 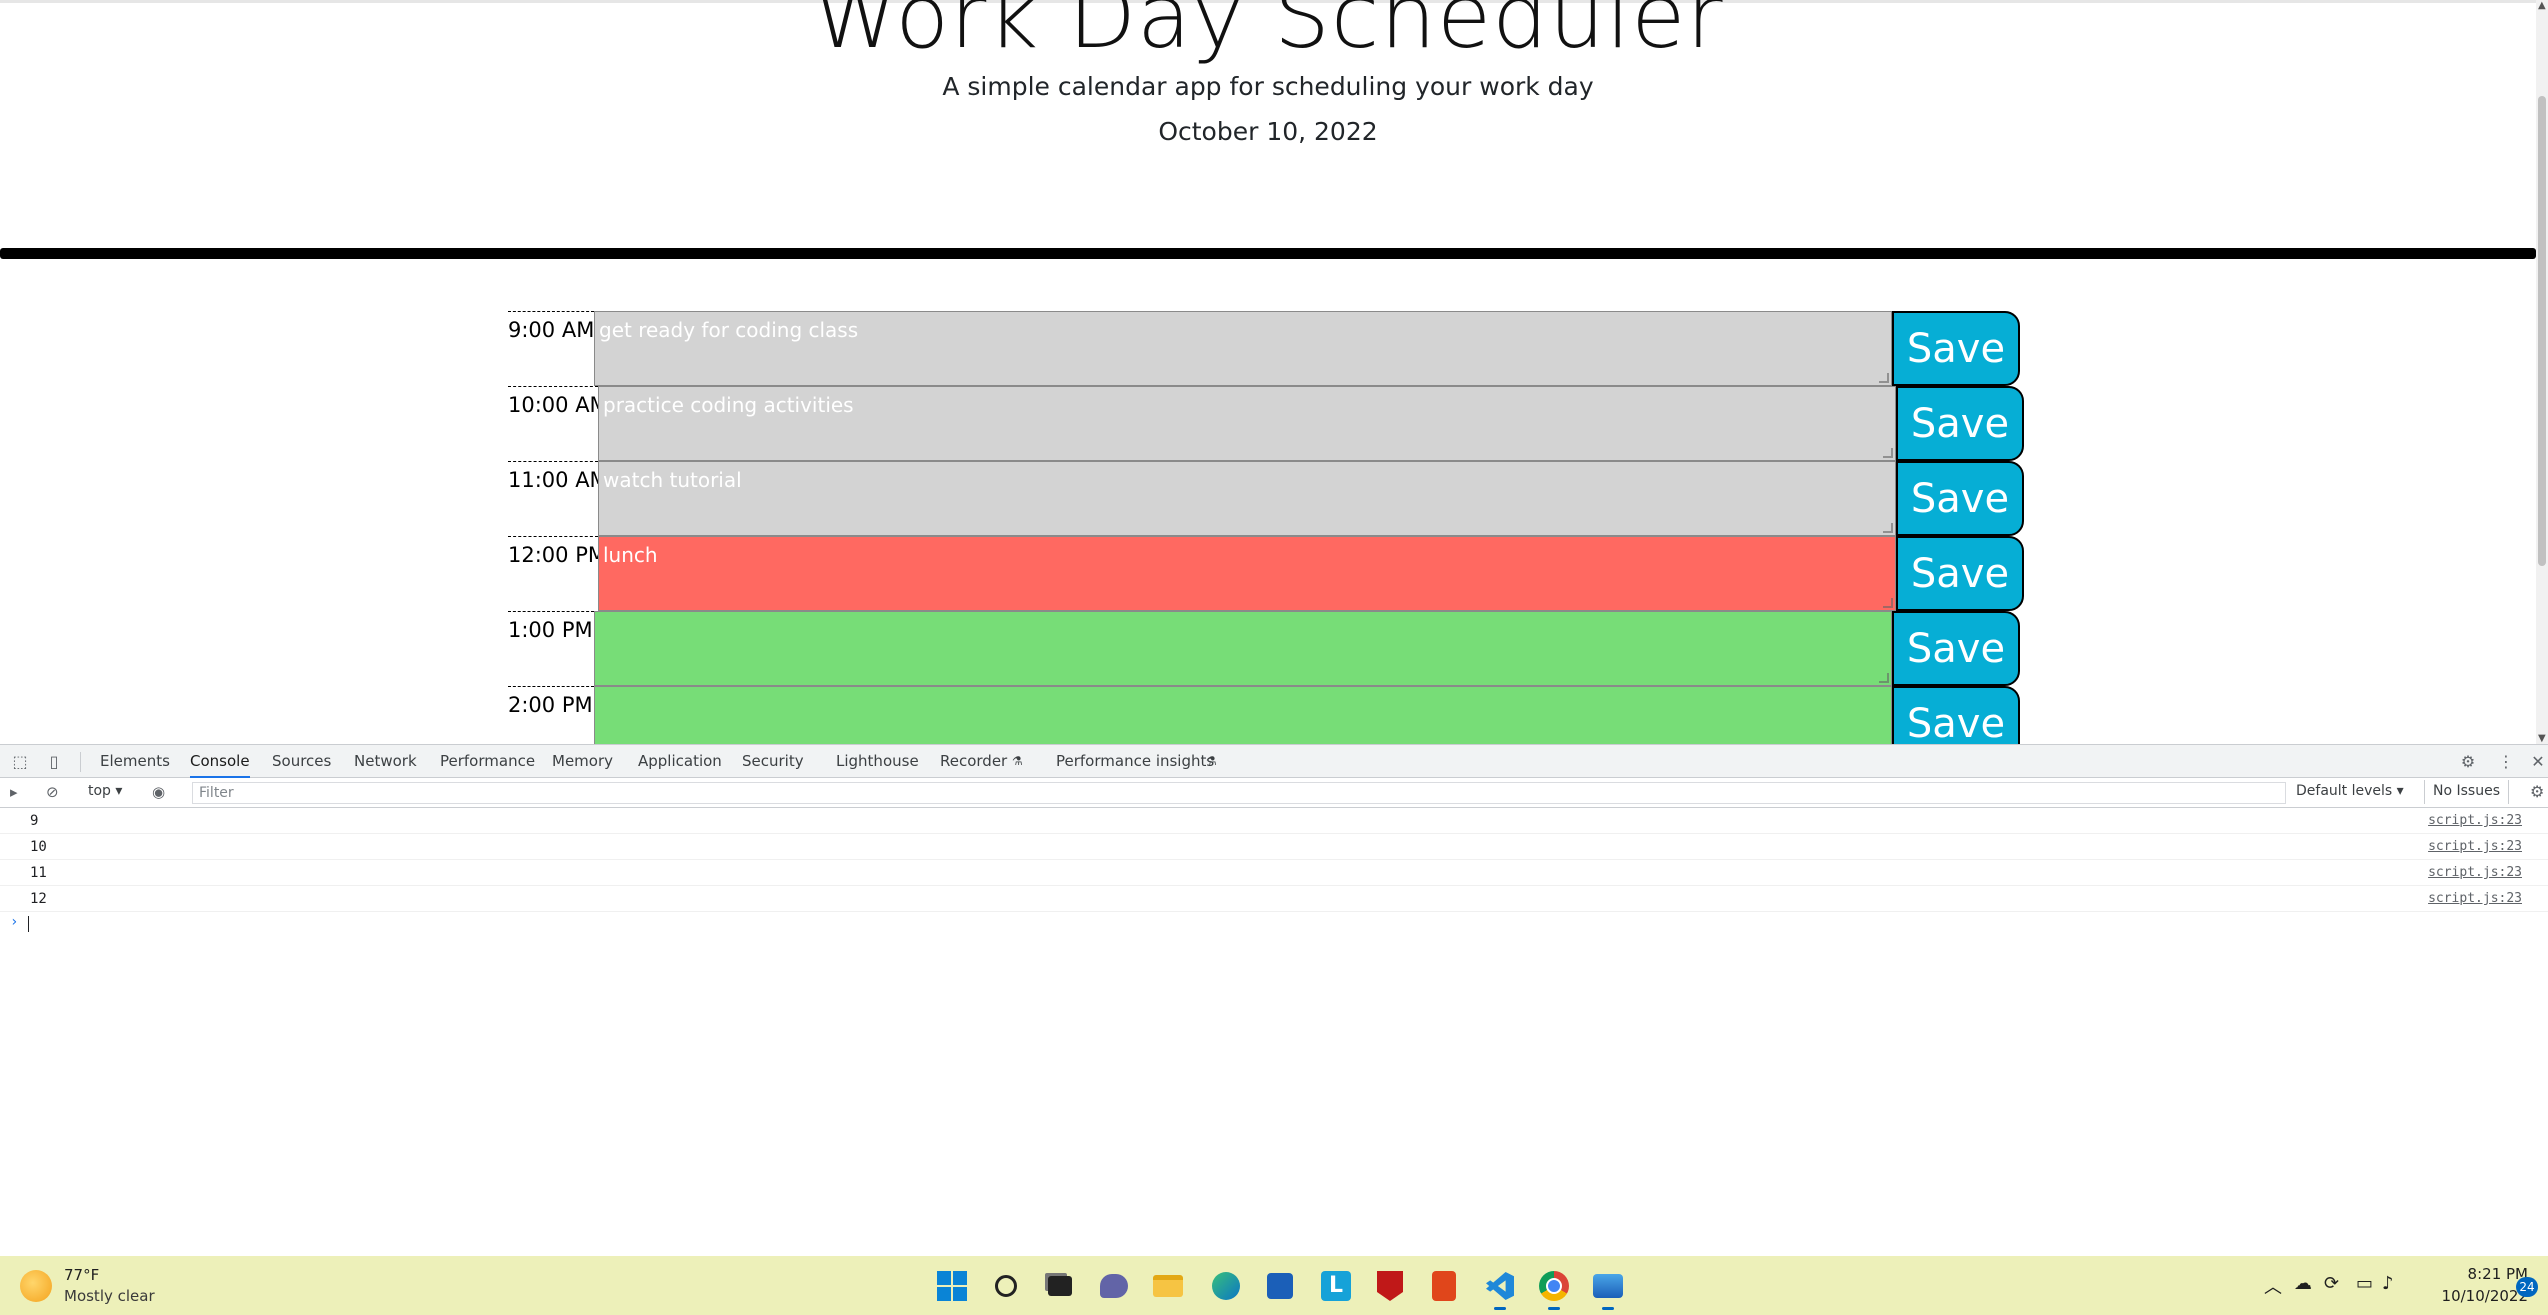 What do you see at coordinates (973, 761) in the screenshot?
I see `tab-recorder: Recorder` at bounding box center [973, 761].